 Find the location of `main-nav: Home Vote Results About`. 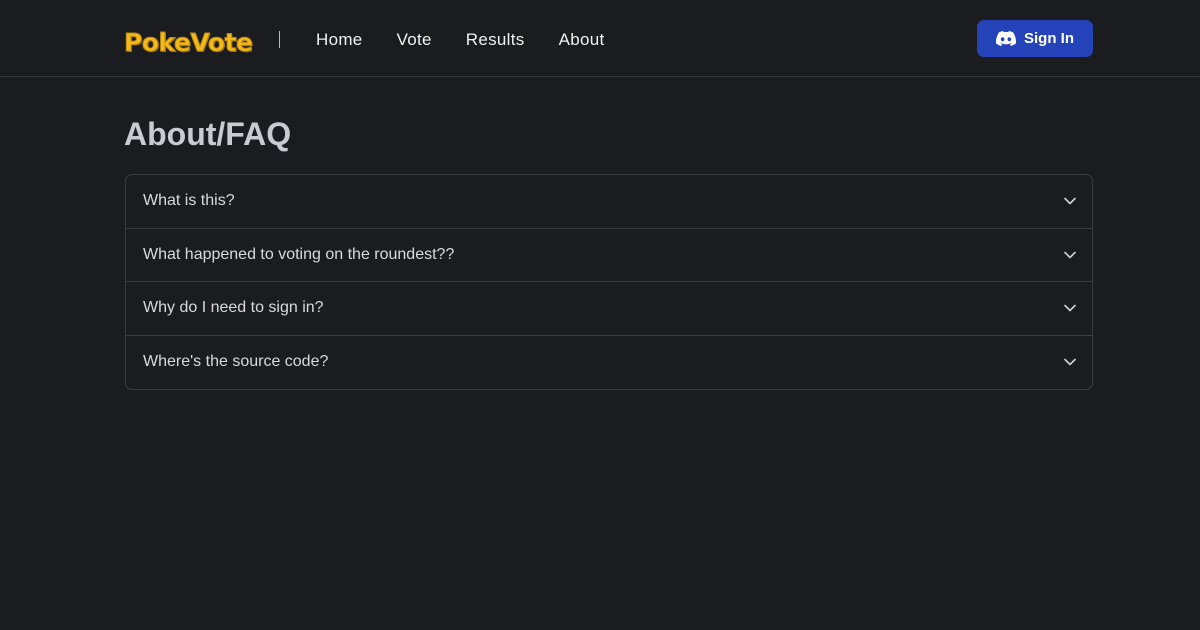

main-nav: Home Vote Results About is located at coordinates (477, 40).